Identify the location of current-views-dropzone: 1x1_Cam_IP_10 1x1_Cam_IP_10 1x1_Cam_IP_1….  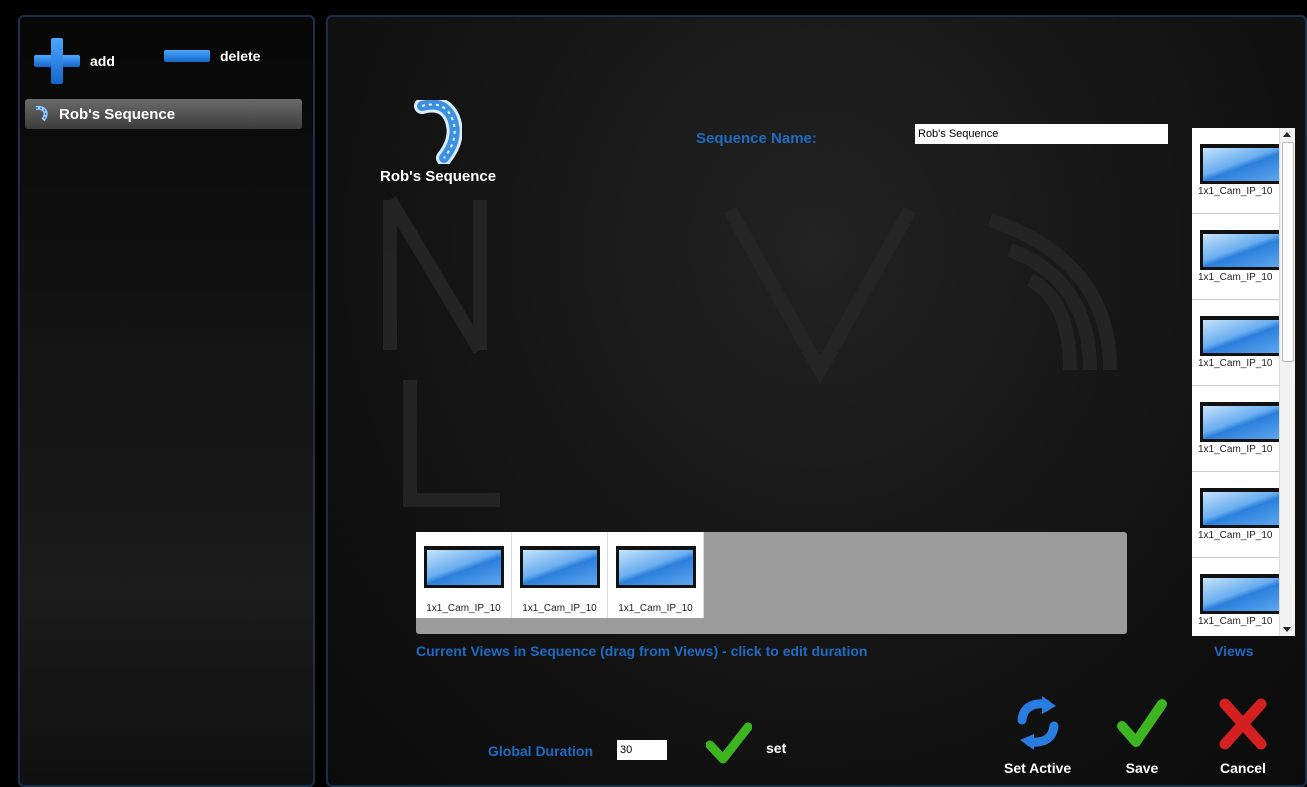
(771, 583).